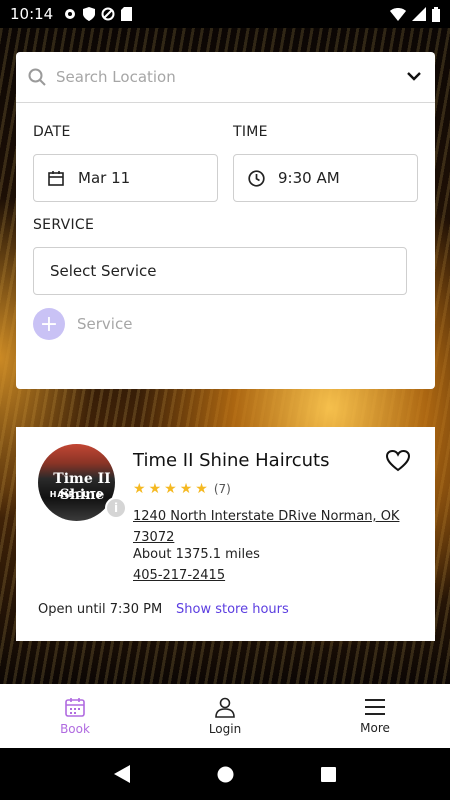 The height and width of the screenshot is (800, 450). I want to click on status-bar: 10:14, so click(225, 14).